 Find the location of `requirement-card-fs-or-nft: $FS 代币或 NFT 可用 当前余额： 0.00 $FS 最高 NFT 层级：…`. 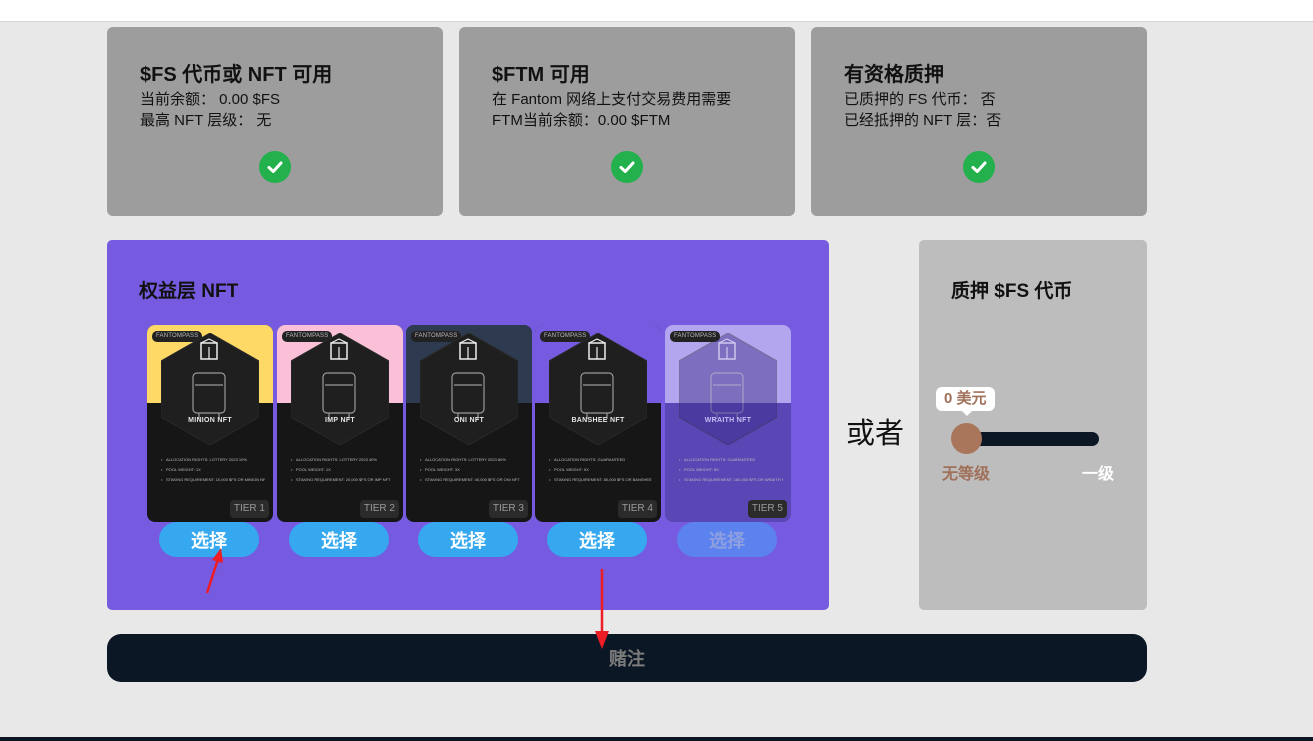

requirement-card-fs-or-nft: $FS 代币或 NFT 可用 当前余额： 0.00 $FS 最高 NFT 层级：… is located at coordinates (275, 121).